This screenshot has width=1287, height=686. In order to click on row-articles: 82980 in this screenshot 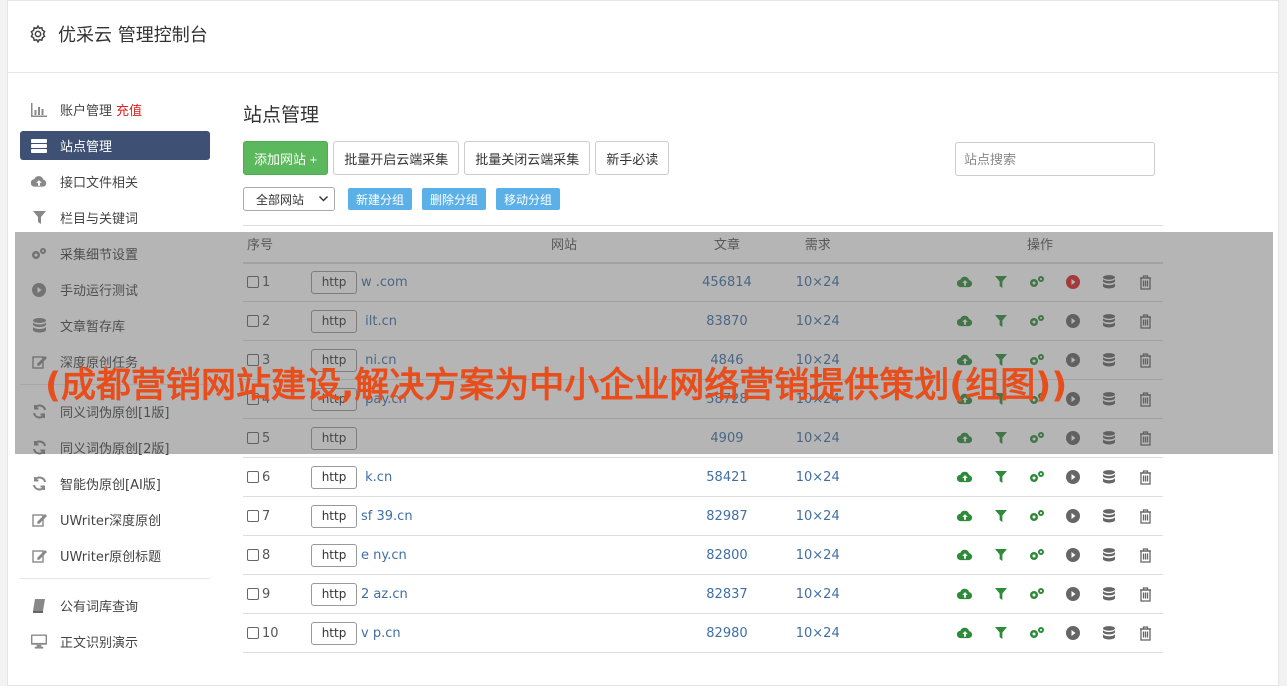, I will do `click(727, 633)`.